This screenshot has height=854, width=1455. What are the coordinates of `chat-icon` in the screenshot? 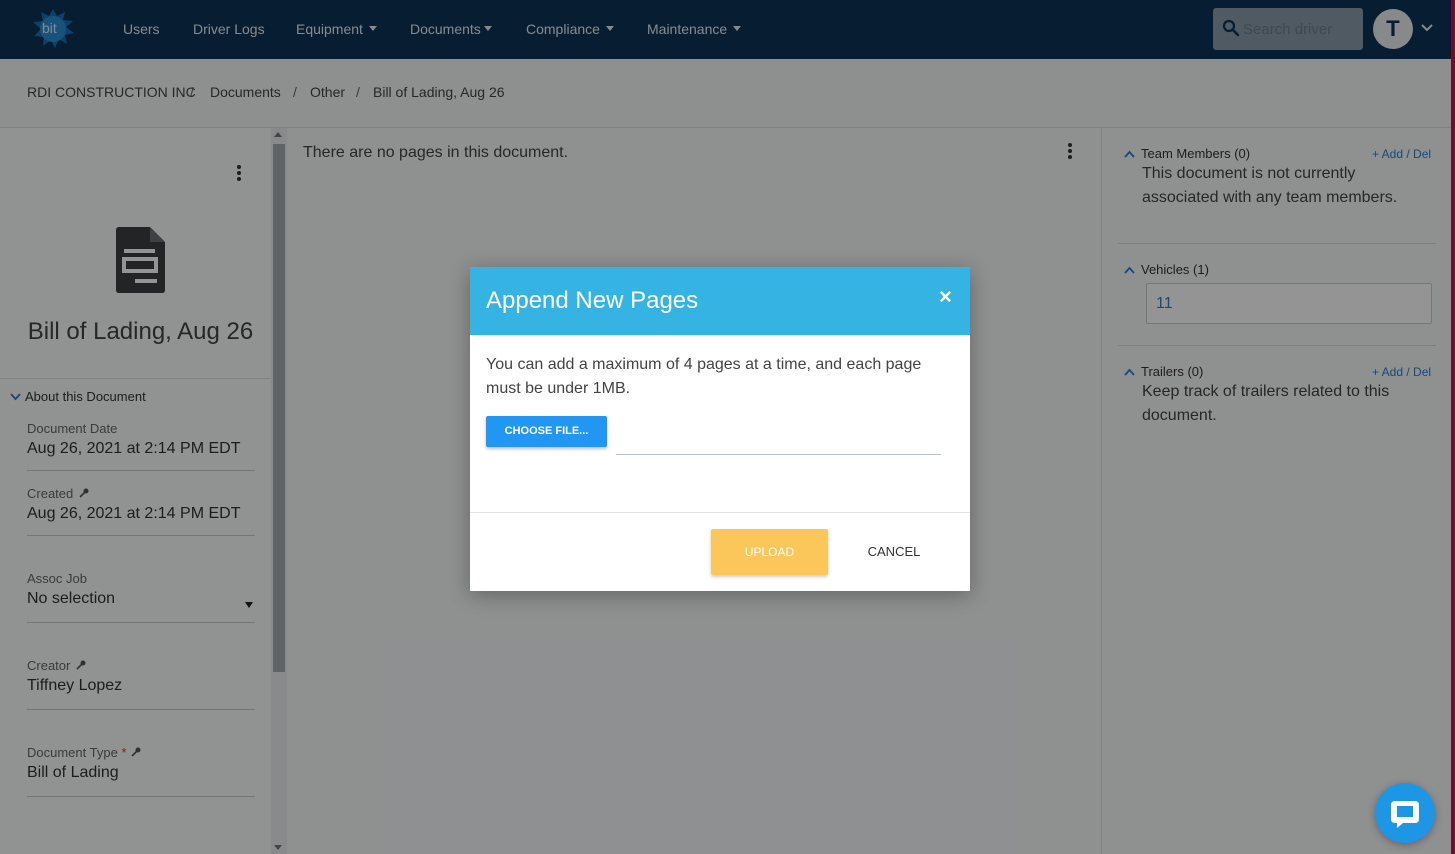 It's located at (1405, 814).